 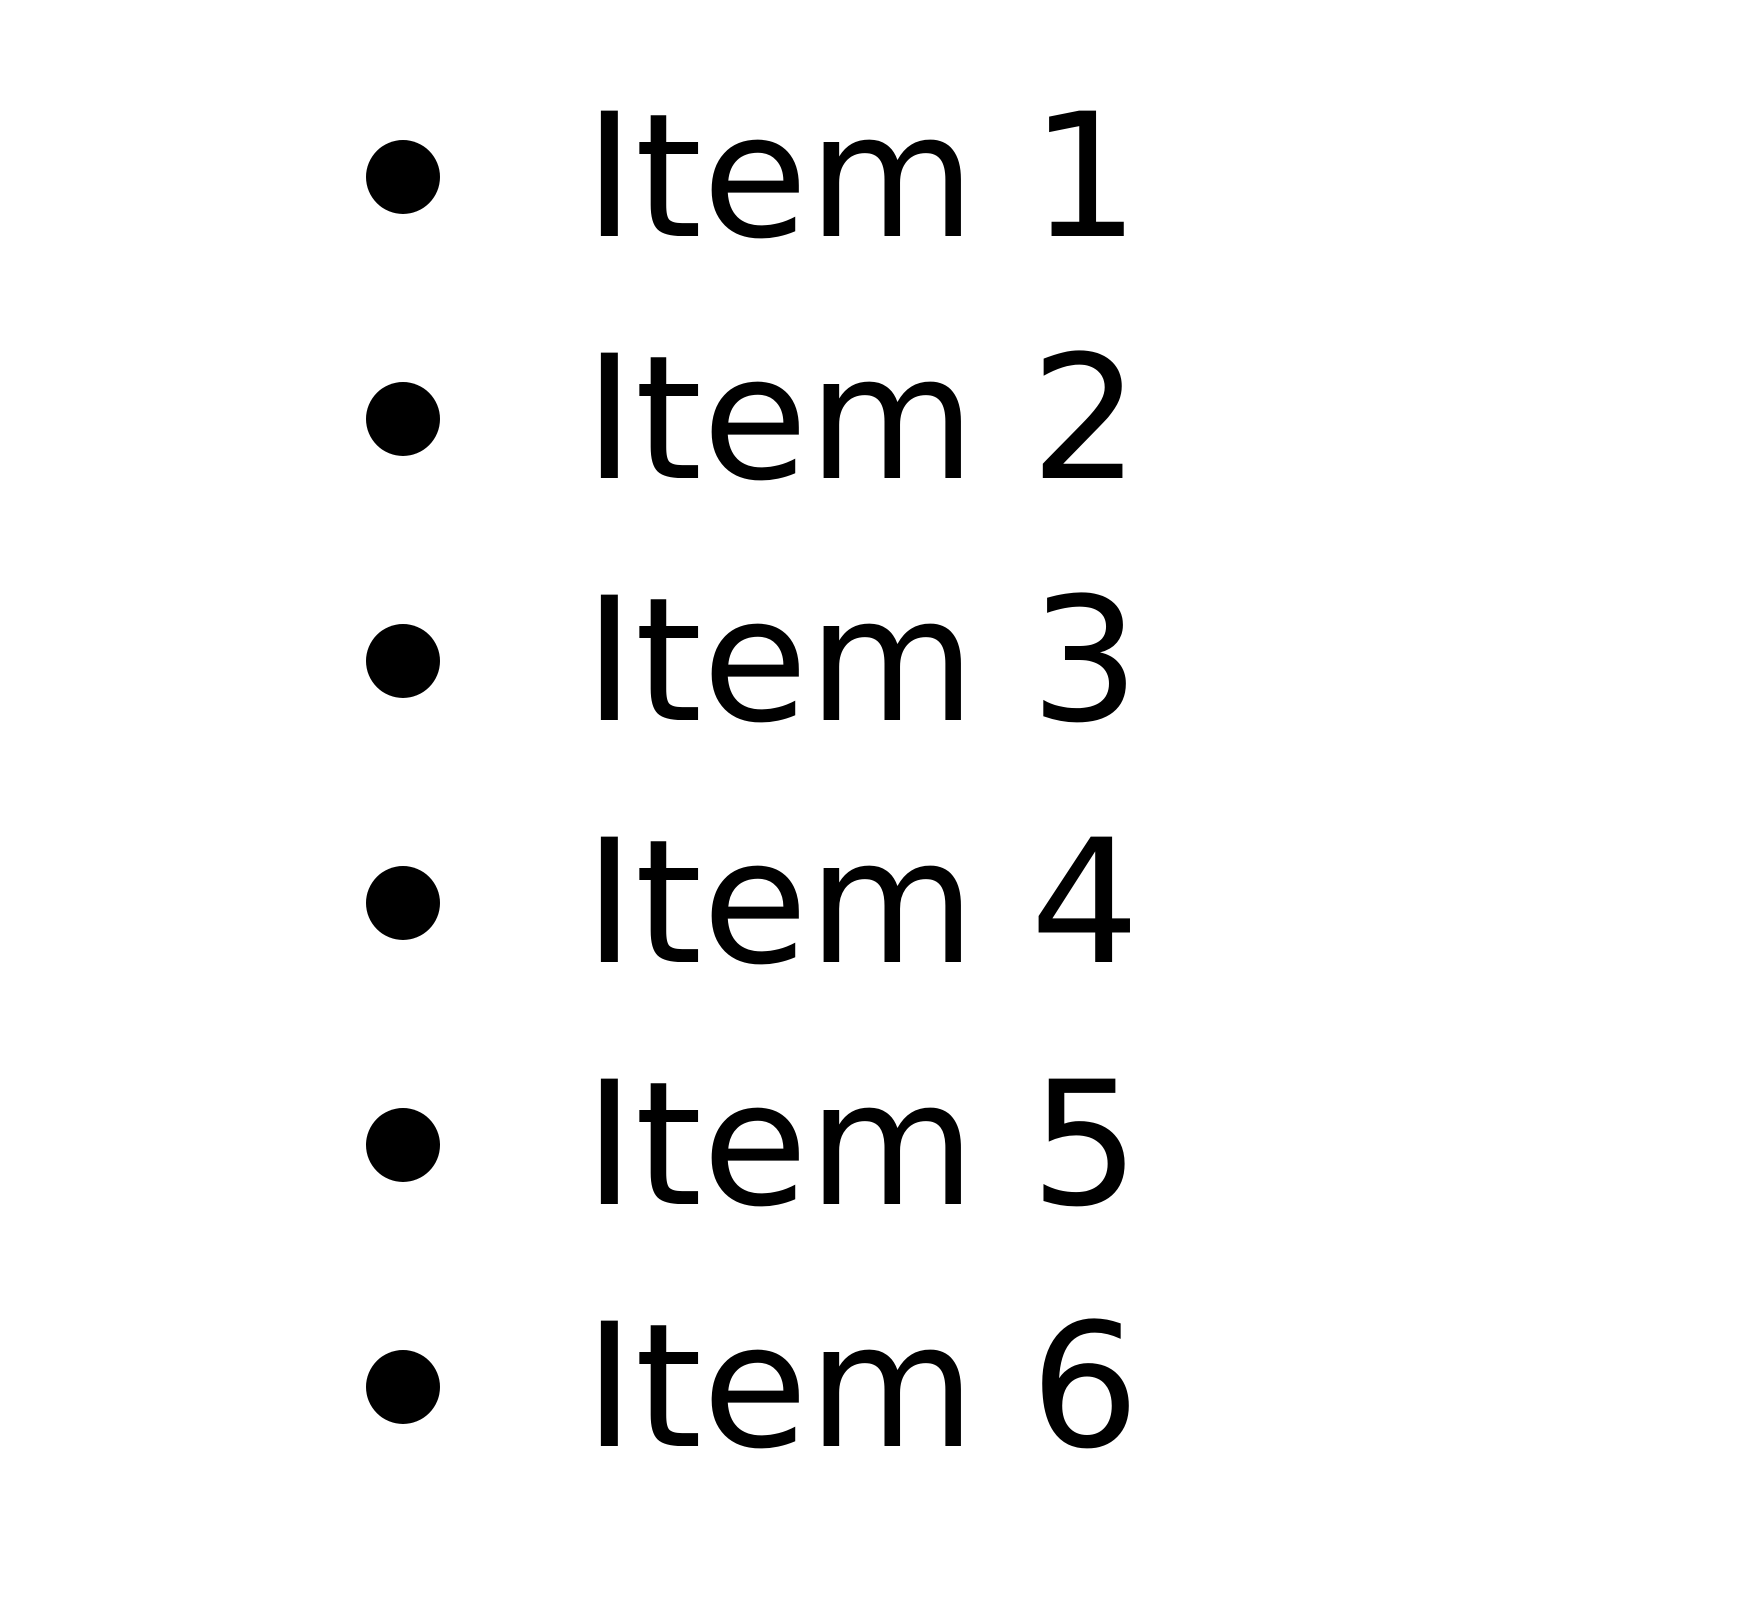 What do you see at coordinates (862, 902) in the screenshot?
I see `list-item-label: Item 4` at bounding box center [862, 902].